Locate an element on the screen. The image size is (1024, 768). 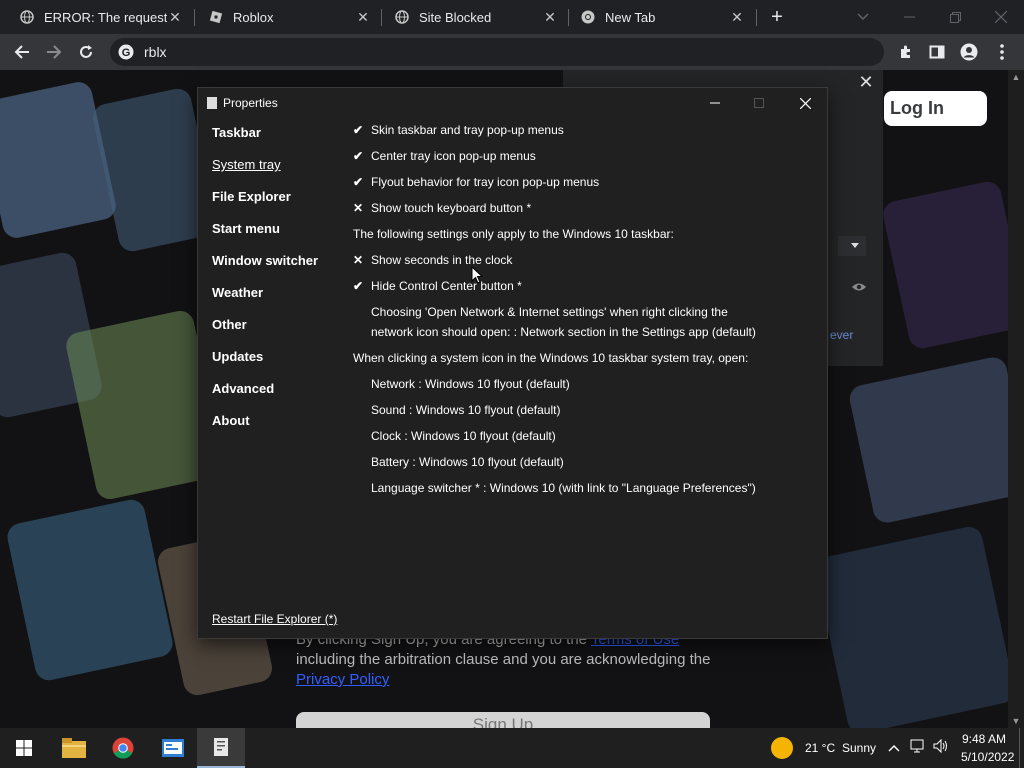
tab-roblox: Roblox ✕ is located at coordinates (288, 17).